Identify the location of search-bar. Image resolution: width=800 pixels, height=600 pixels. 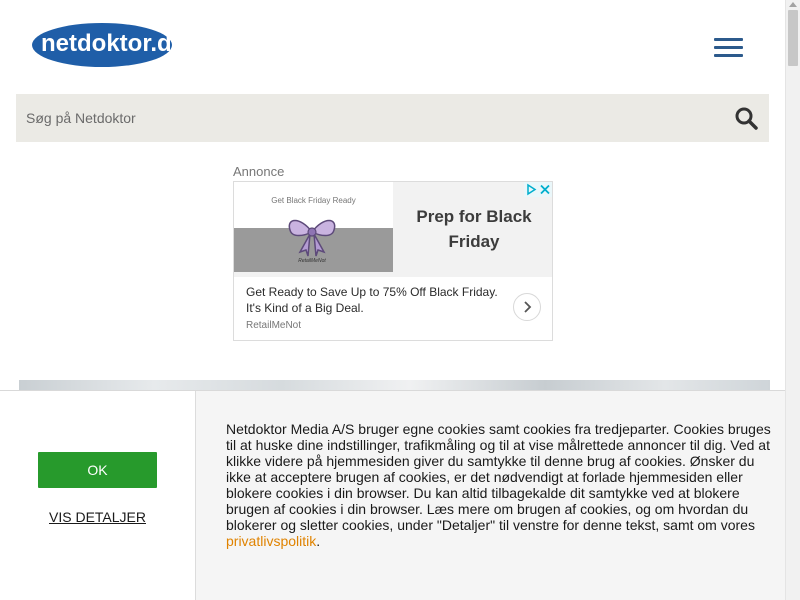
(392, 118).